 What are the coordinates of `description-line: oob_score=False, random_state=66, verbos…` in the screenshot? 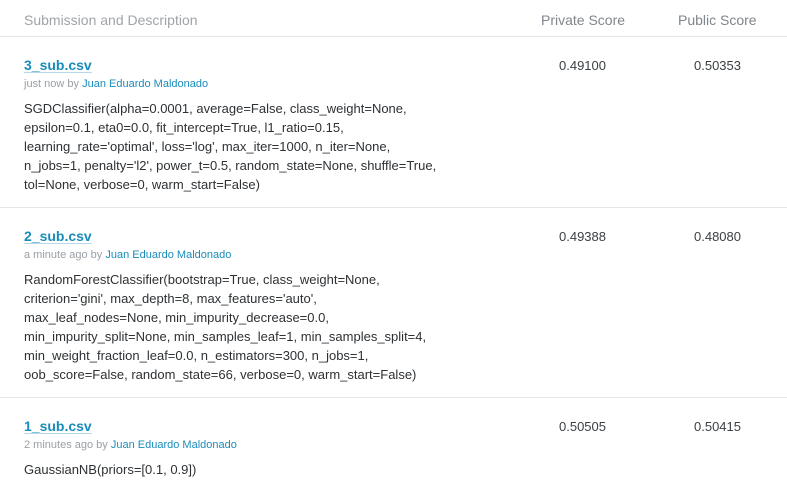 It's located at (220, 374).